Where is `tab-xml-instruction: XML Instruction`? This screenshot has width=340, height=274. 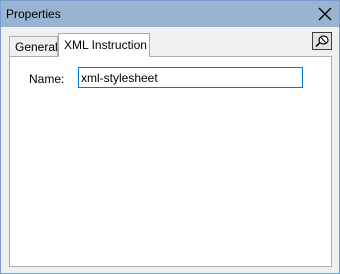 tab-xml-instruction: XML Instruction is located at coordinates (104, 45).